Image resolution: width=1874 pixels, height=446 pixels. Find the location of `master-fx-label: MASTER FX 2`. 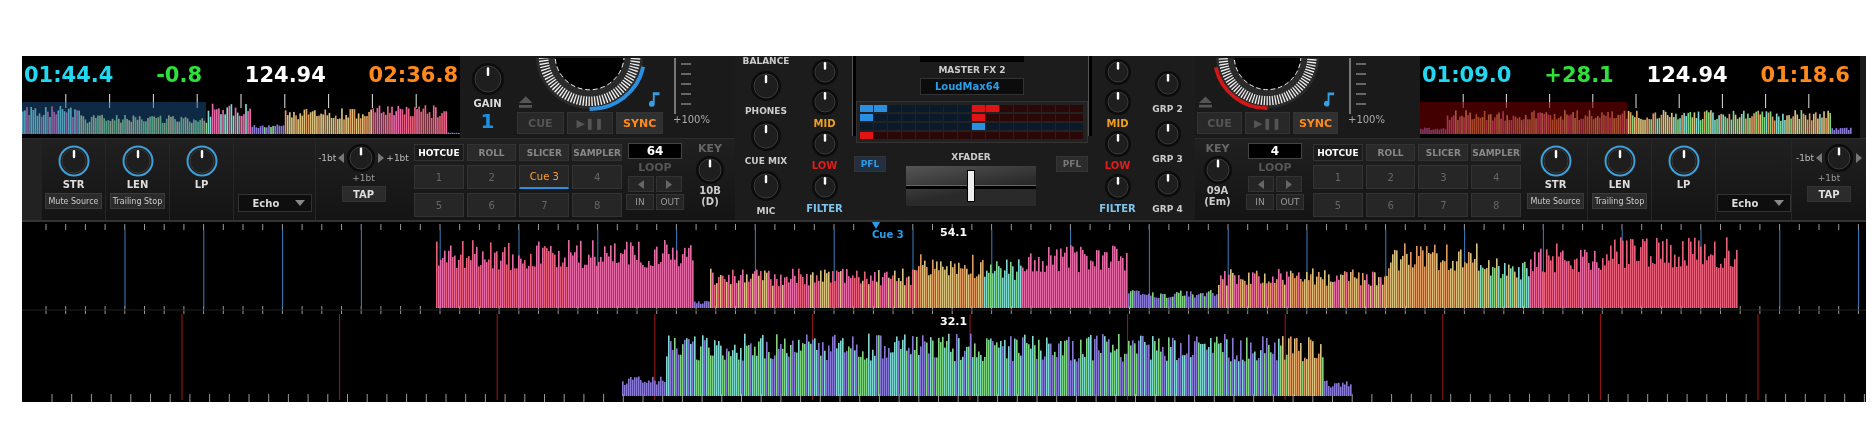

master-fx-label: MASTER FX 2 is located at coordinates (972, 70).